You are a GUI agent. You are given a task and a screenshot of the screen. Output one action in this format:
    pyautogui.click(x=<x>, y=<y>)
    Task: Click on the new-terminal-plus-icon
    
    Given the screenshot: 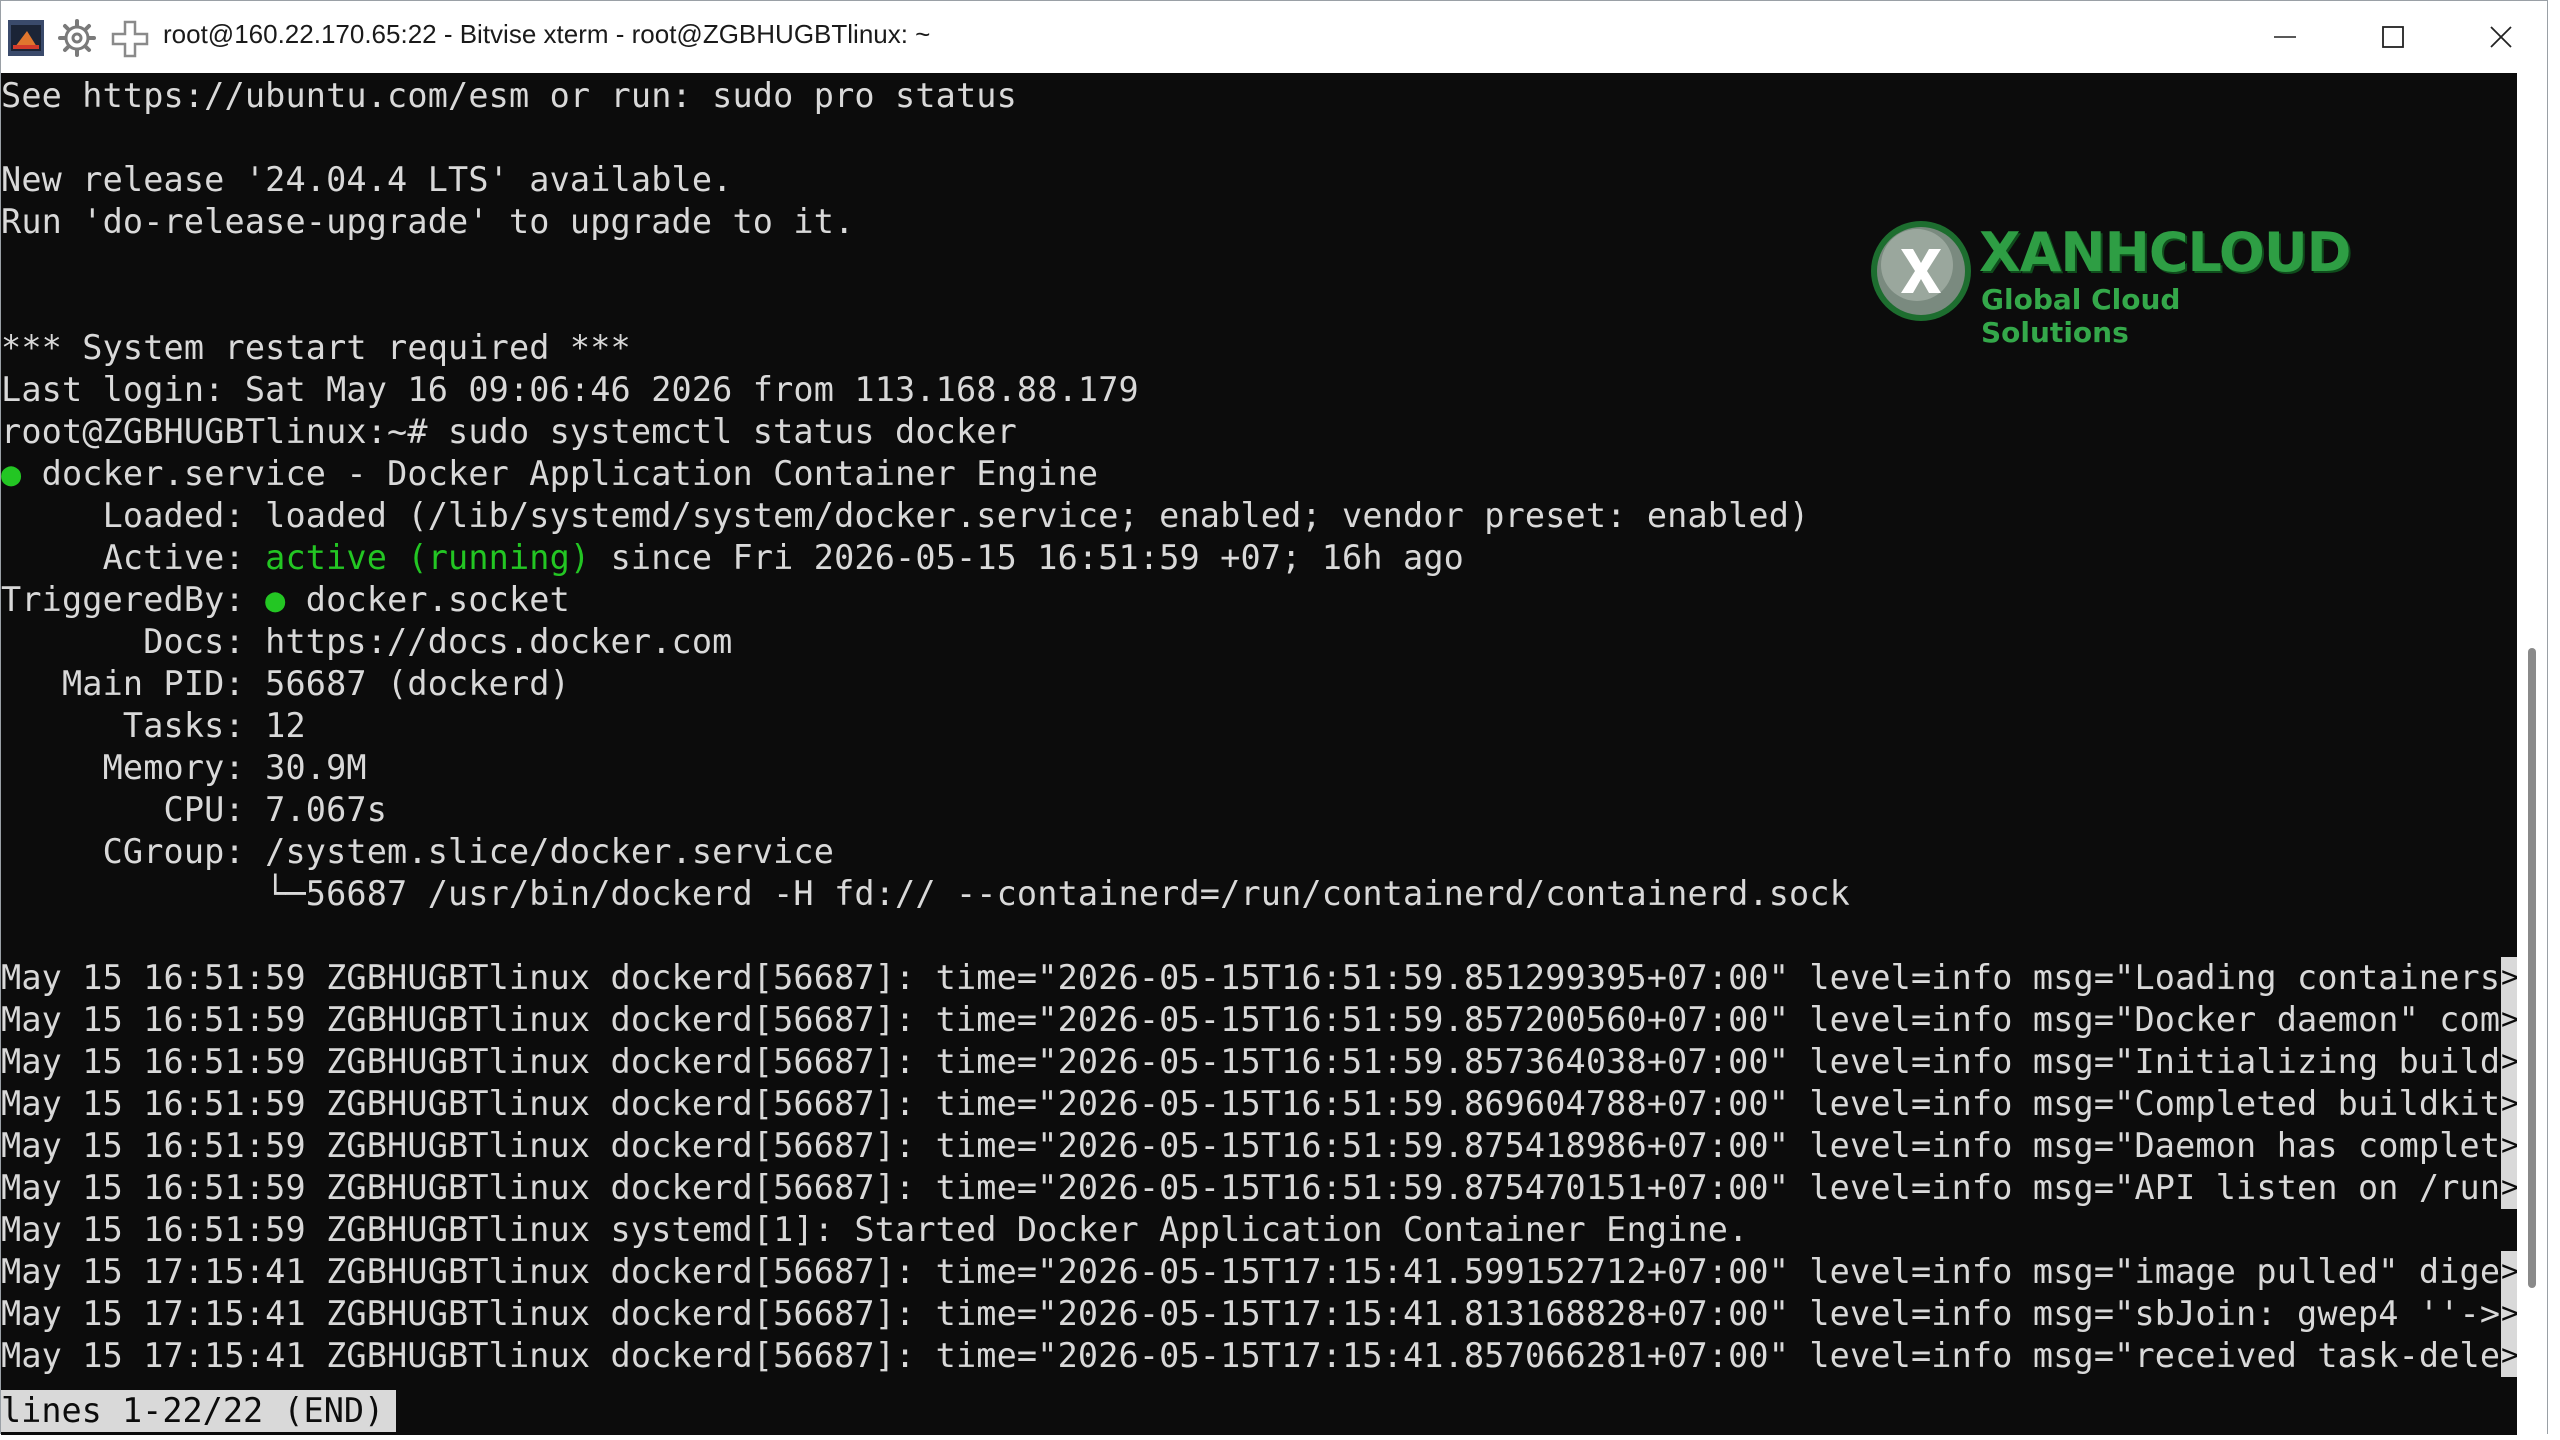 What is the action you would take?
    pyautogui.click(x=130, y=39)
    